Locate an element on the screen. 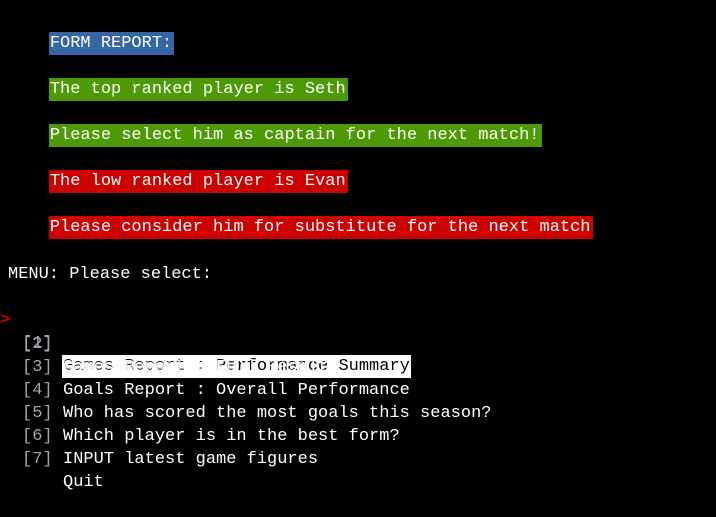  low-player-message: The low ranked player is Evan is located at coordinates (198, 181).